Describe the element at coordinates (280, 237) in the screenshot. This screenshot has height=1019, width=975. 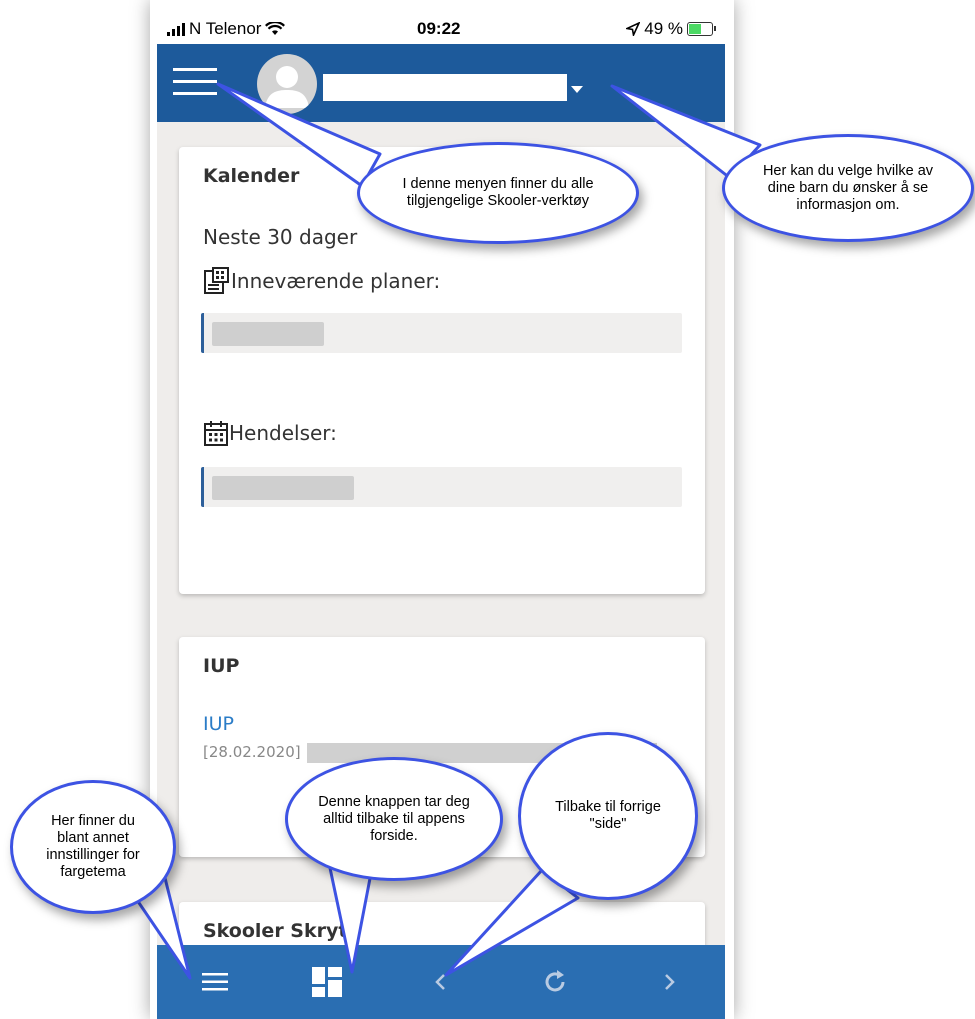
I see `calendar-range: Neste 30 dager` at that location.